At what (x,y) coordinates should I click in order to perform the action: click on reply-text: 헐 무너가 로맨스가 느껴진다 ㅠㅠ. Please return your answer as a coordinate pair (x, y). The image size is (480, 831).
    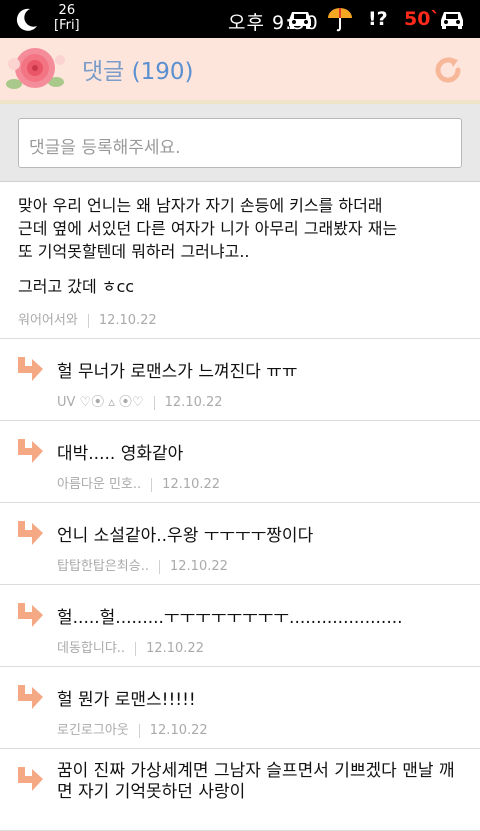
    Looking at the image, I should click on (177, 372).